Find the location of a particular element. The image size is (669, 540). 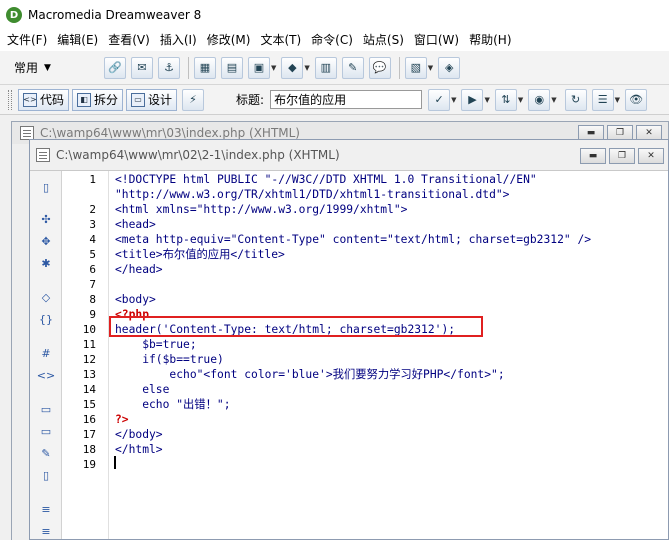

wrap-tag-icon: ✎ is located at coordinates (46, 453).